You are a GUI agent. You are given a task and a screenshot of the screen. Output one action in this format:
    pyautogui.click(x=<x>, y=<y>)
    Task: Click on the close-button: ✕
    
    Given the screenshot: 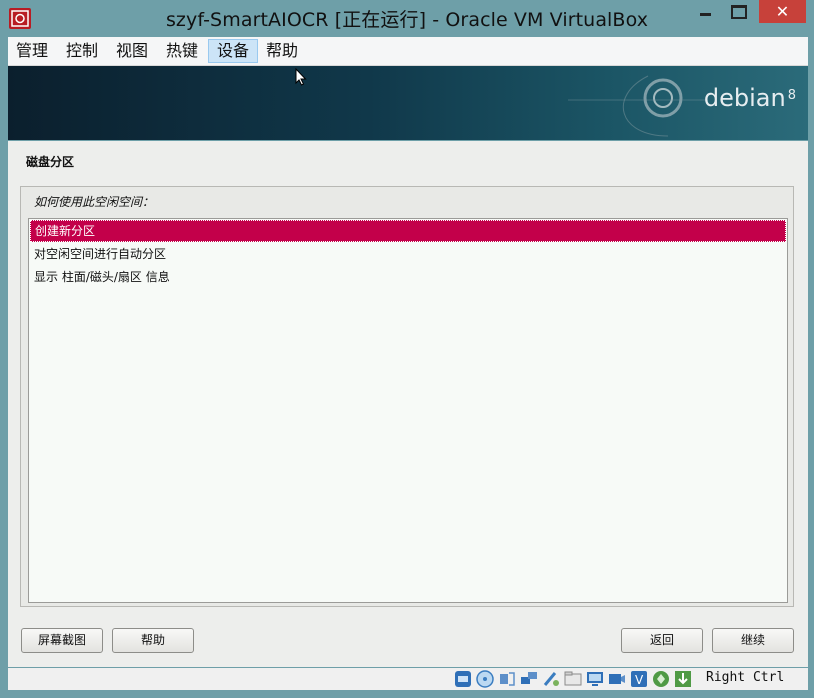 What is the action you would take?
    pyautogui.click(x=782, y=11)
    